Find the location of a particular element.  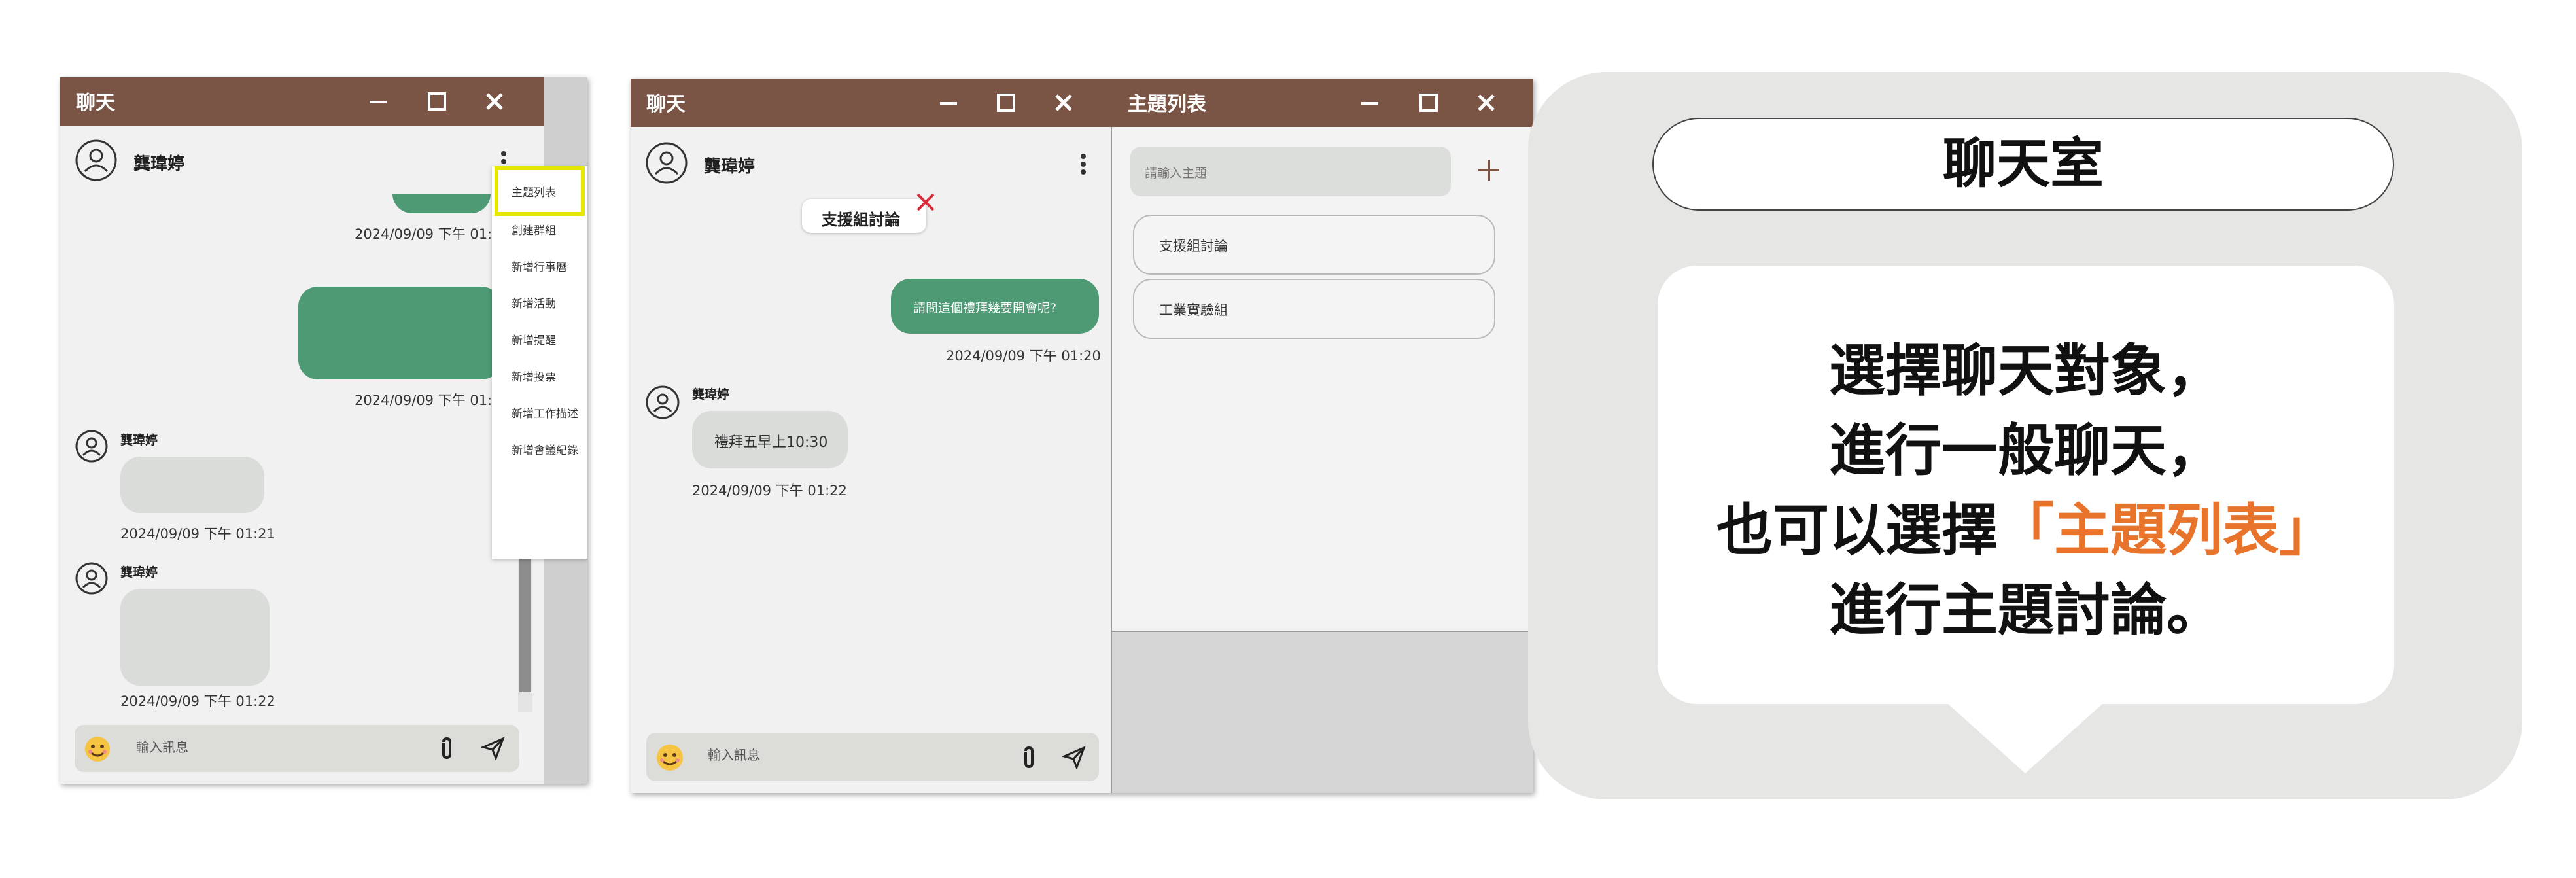

close-topic-icon is located at coordinates (925, 202).